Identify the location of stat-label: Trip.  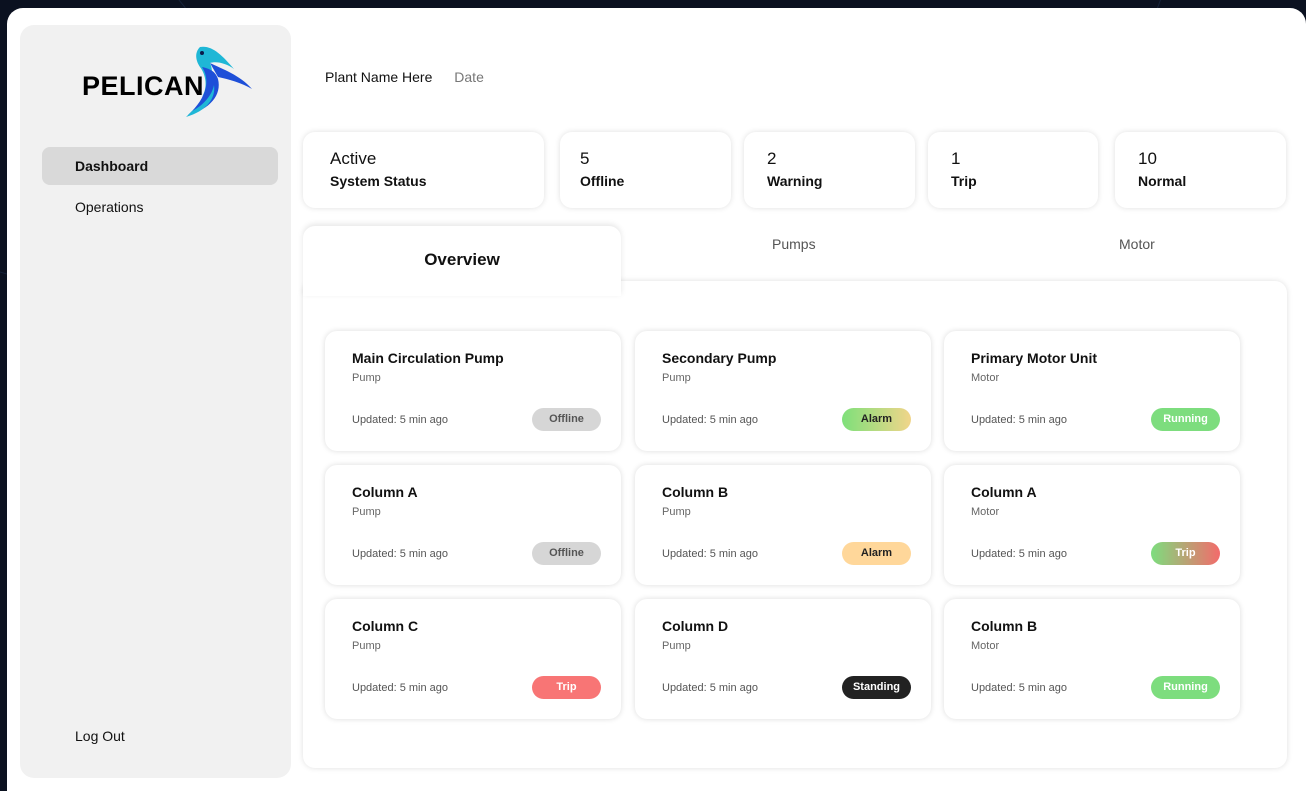
(964, 181).